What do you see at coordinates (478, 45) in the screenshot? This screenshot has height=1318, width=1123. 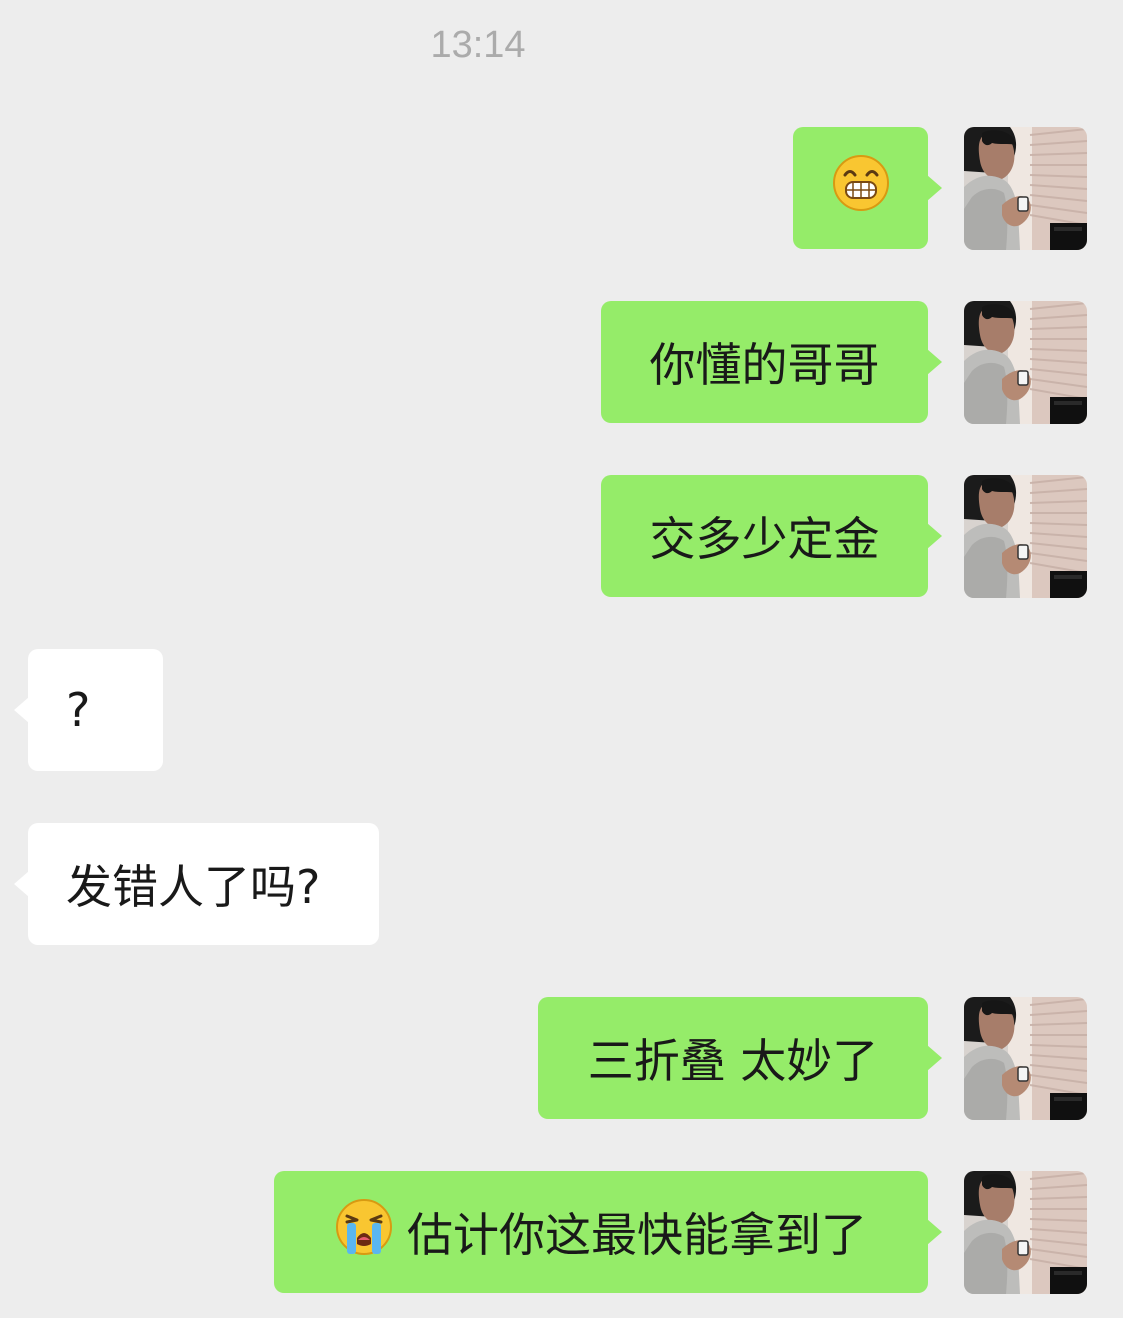 I see `message-timestamp: 13:14` at bounding box center [478, 45].